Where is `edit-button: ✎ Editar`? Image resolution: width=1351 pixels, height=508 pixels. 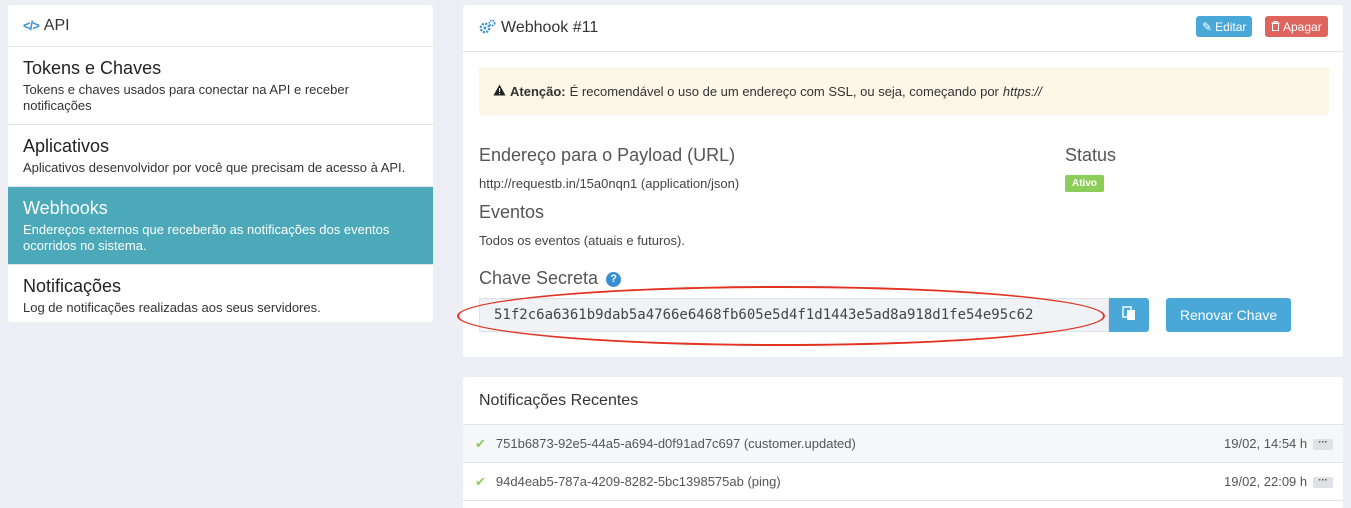
edit-button: ✎ Editar is located at coordinates (1224, 26).